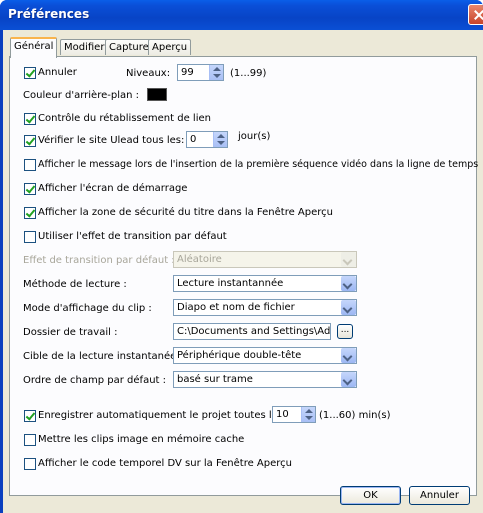  What do you see at coordinates (57, 72) in the screenshot?
I see `annuler-label: Annuler` at bounding box center [57, 72].